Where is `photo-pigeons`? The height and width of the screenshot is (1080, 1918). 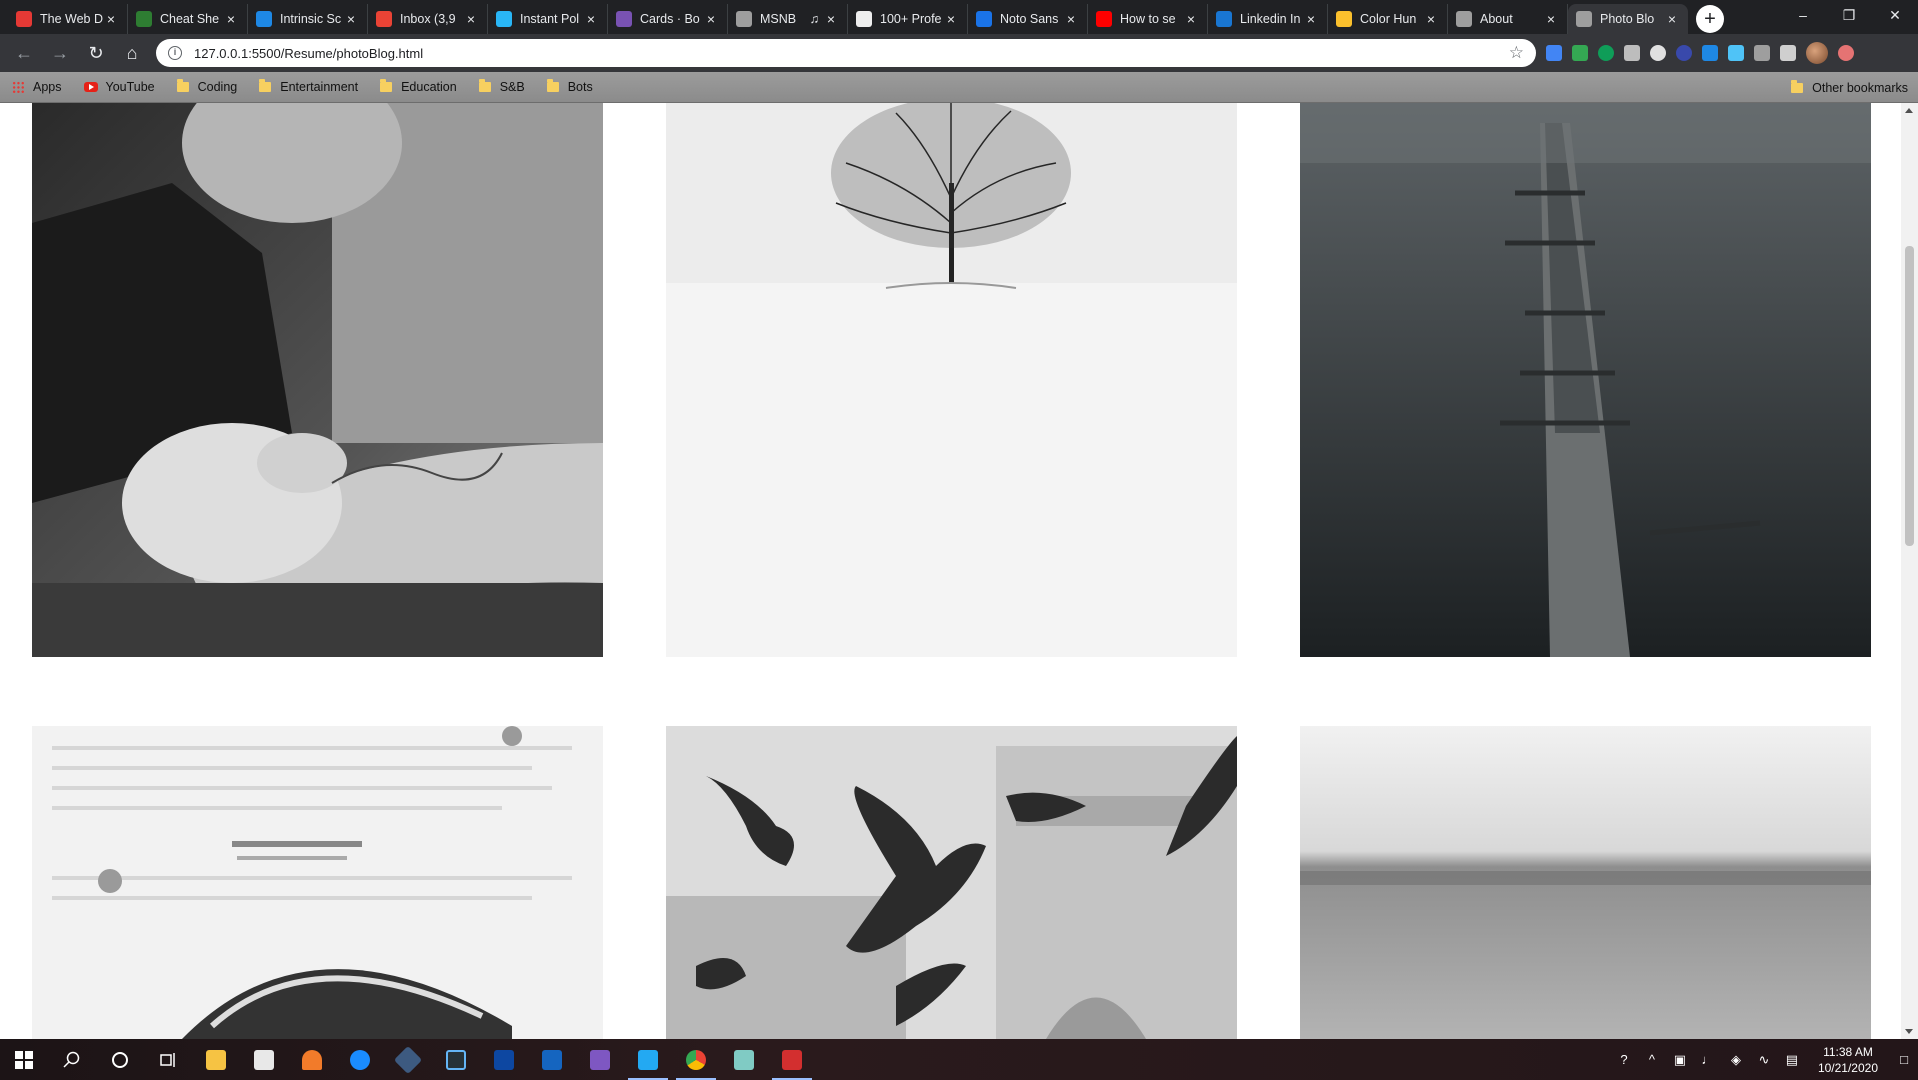
photo-pigeons is located at coordinates (951, 882).